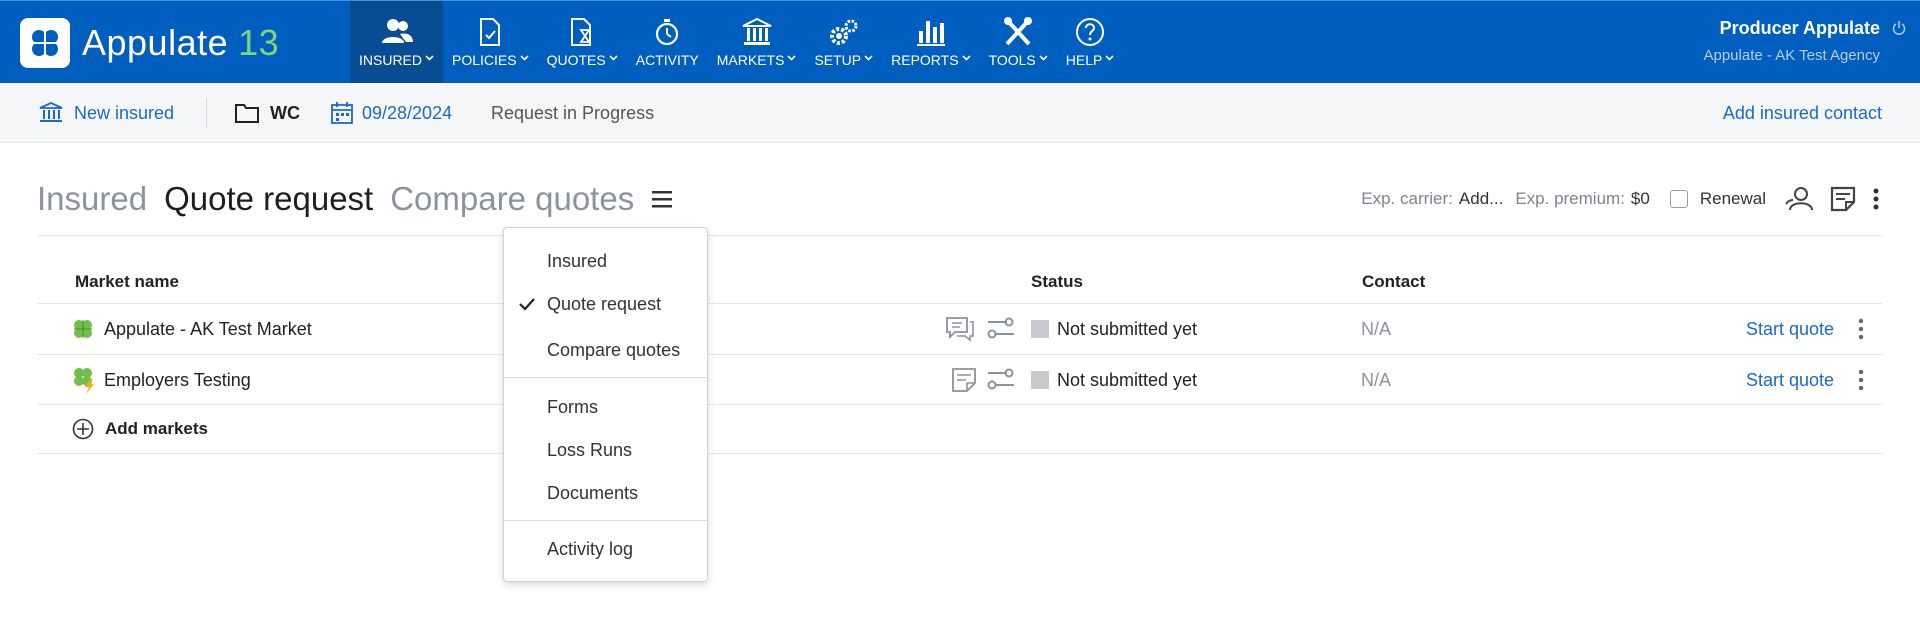 The image size is (1920, 635). I want to click on user-contacts-icon, so click(1799, 199).